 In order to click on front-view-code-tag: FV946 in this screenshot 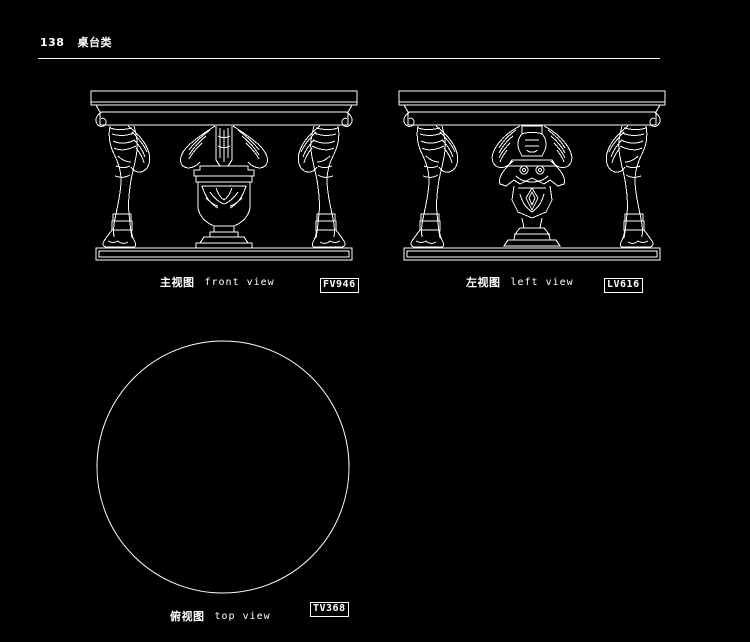, I will do `click(339, 285)`.